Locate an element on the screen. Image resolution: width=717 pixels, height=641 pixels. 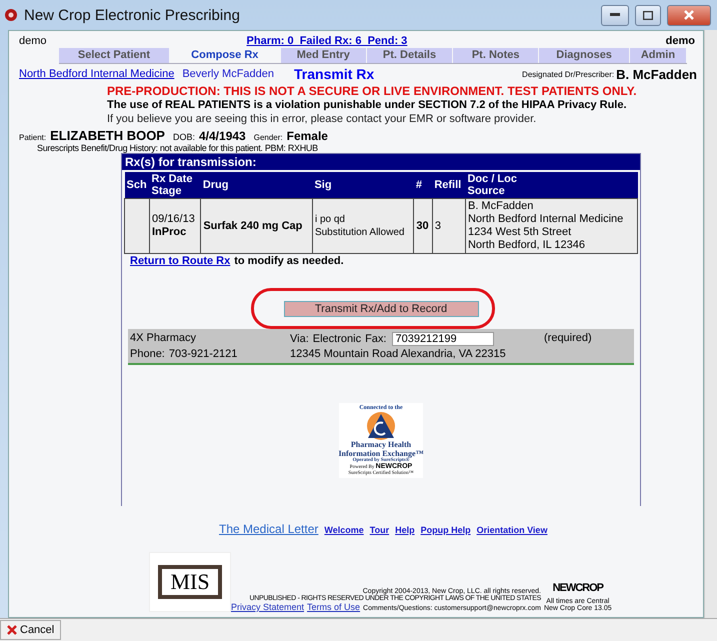
privacy-link: Privacy Statement is located at coordinates (267, 607).